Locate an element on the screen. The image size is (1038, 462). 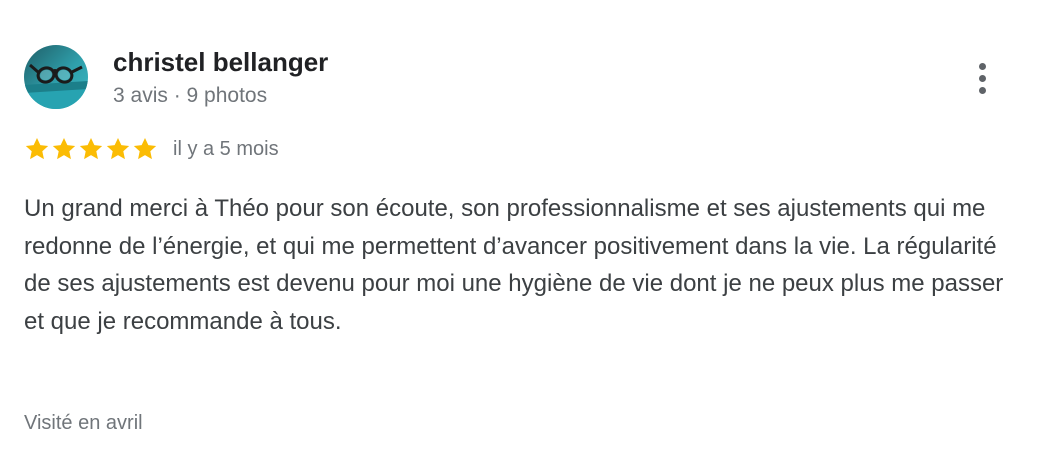
more-vertical-icon is located at coordinates (982, 66).